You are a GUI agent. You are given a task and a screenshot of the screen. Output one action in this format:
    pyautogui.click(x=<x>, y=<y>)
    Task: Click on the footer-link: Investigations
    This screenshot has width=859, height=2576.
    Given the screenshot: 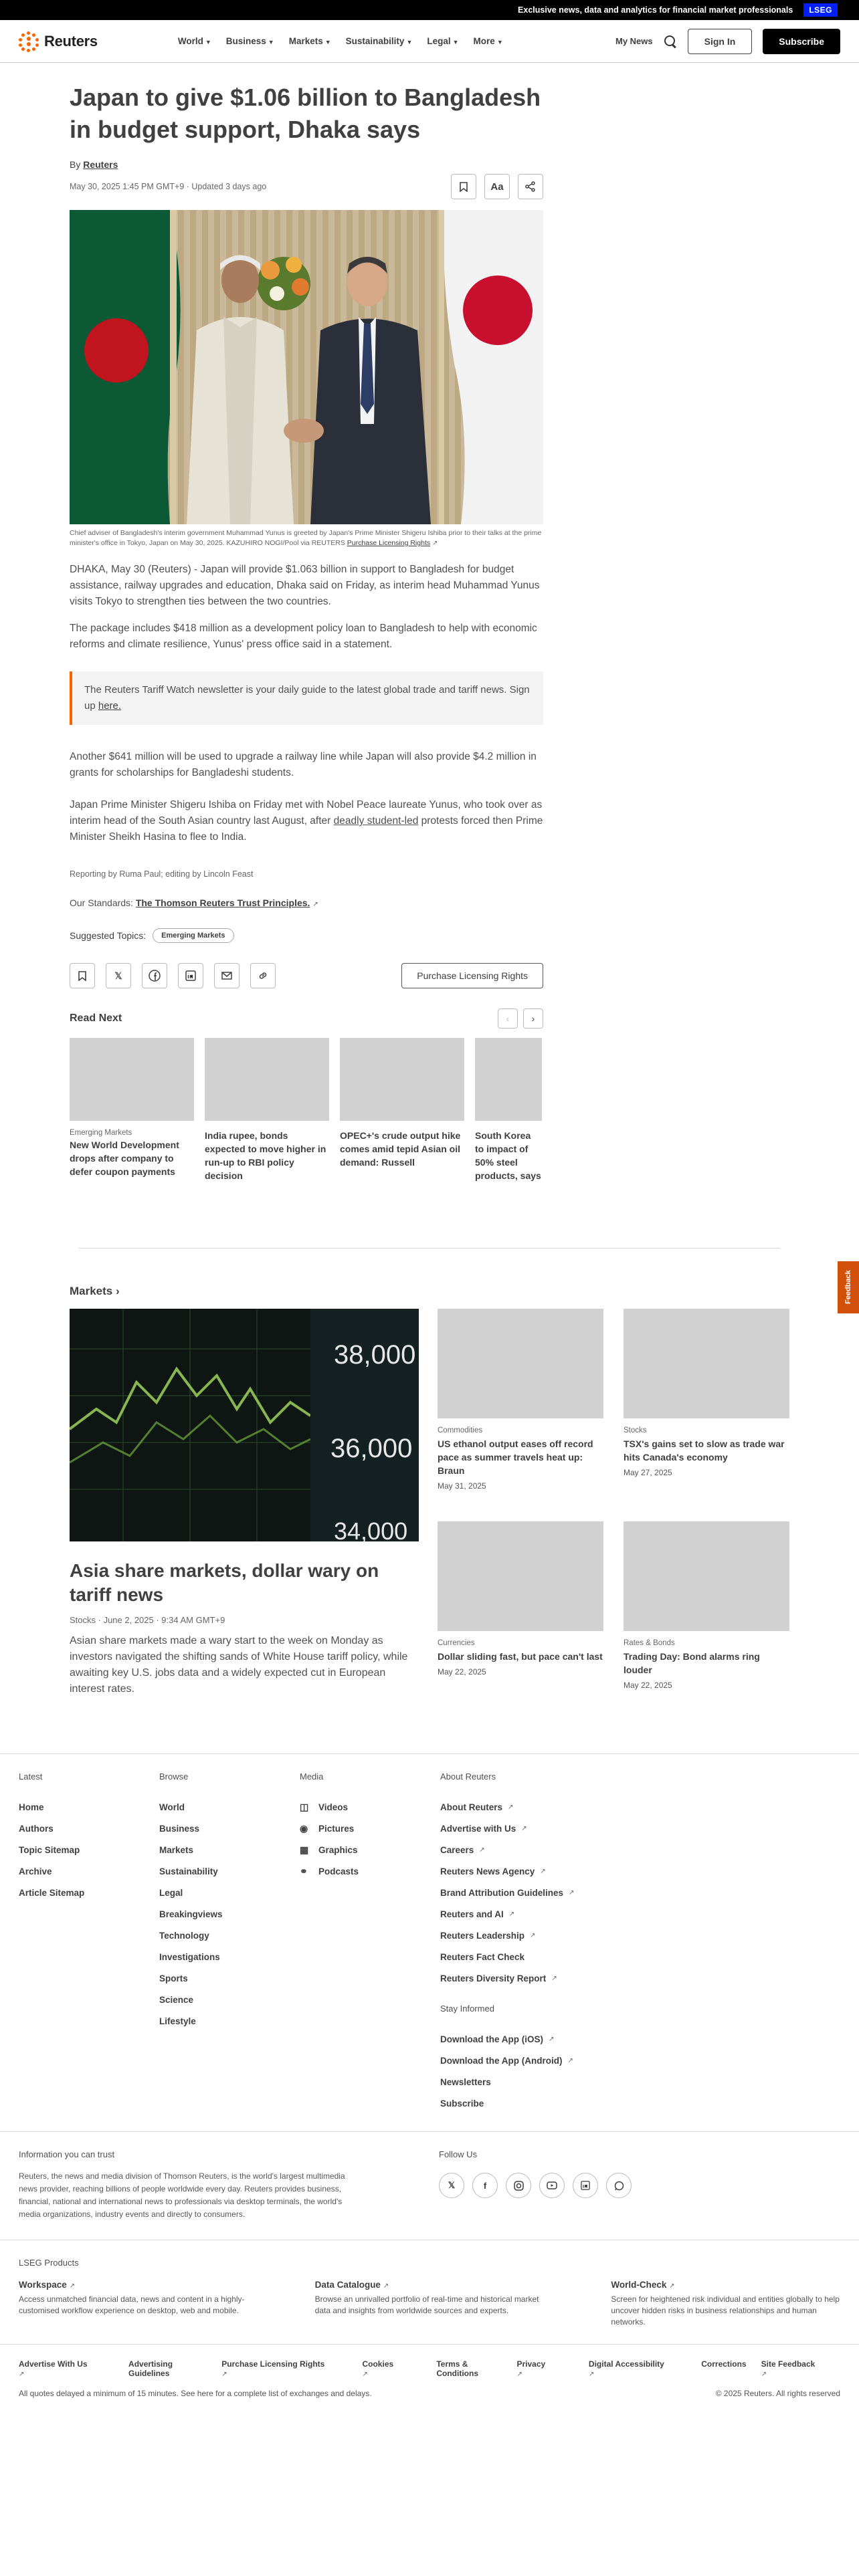 What is the action you would take?
    pyautogui.click(x=229, y=1956)
    